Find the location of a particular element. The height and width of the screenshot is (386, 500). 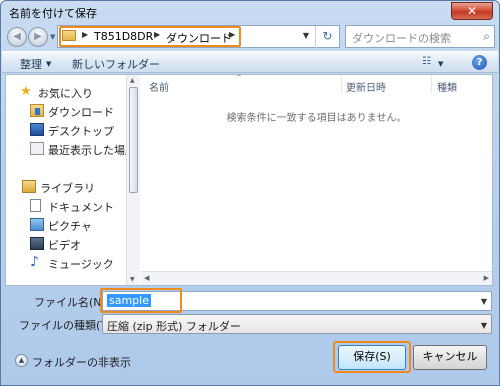

cancel-button: キャンセル is located at coordinates (450, 357).